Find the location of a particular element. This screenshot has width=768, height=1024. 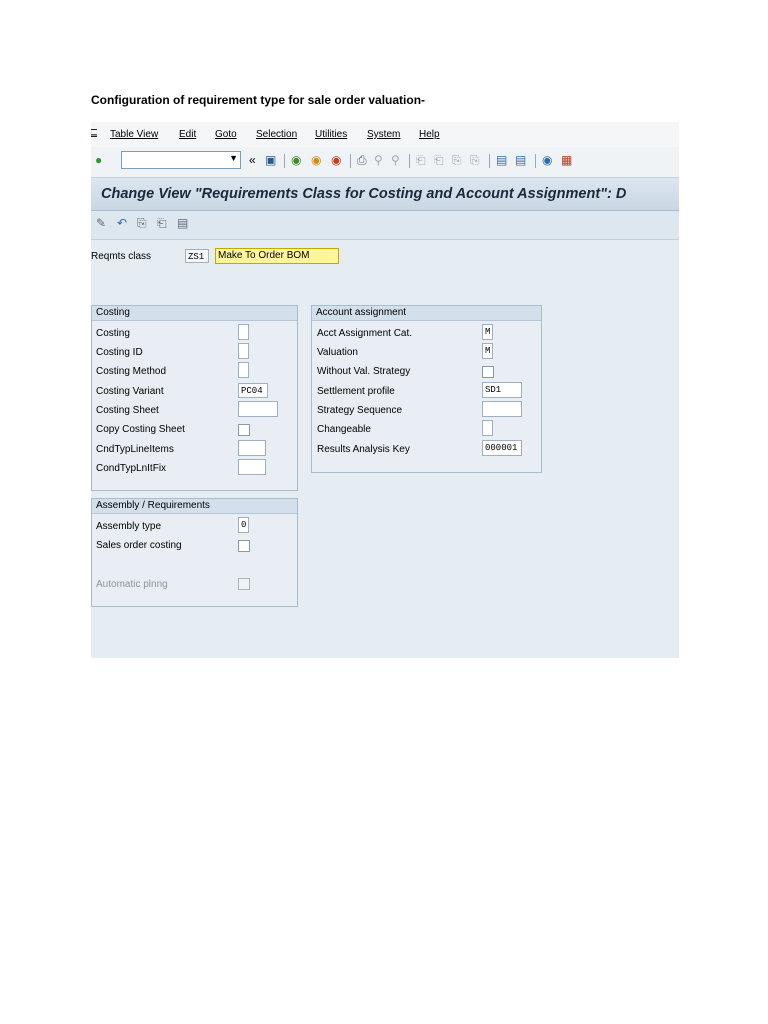

previous-page-icon: ⎗ is located at coordinates (439, 160).